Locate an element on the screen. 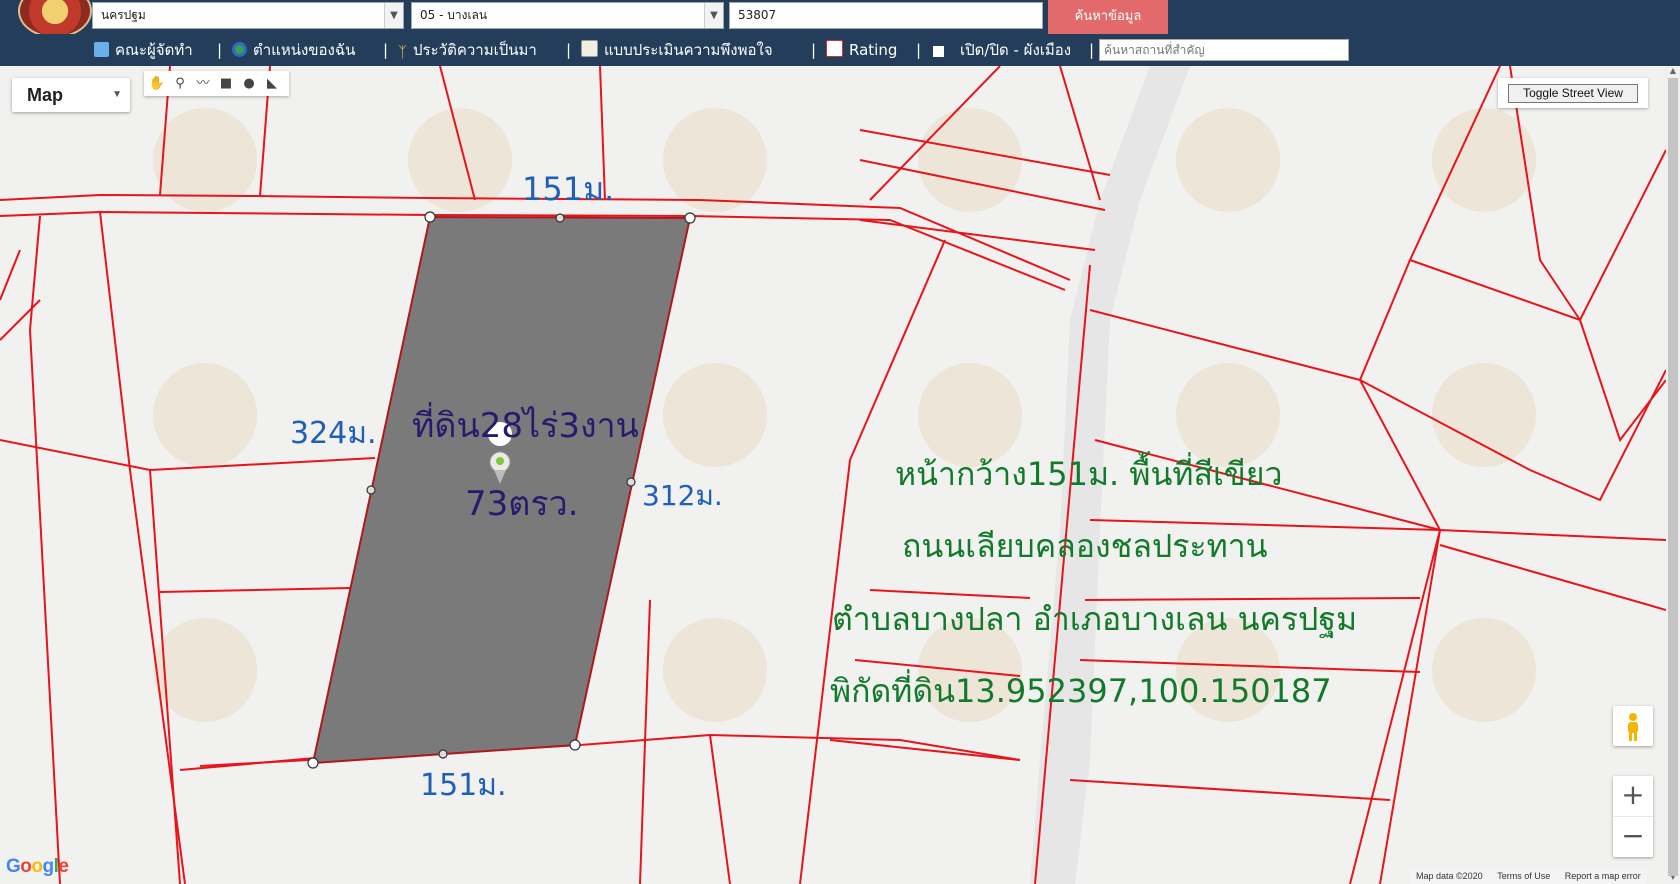 The height and width of the screenshot is (884, 1680). place-search-input: ค้นหาสถานที่สำคัญ is located at coordinates (1224, 50).